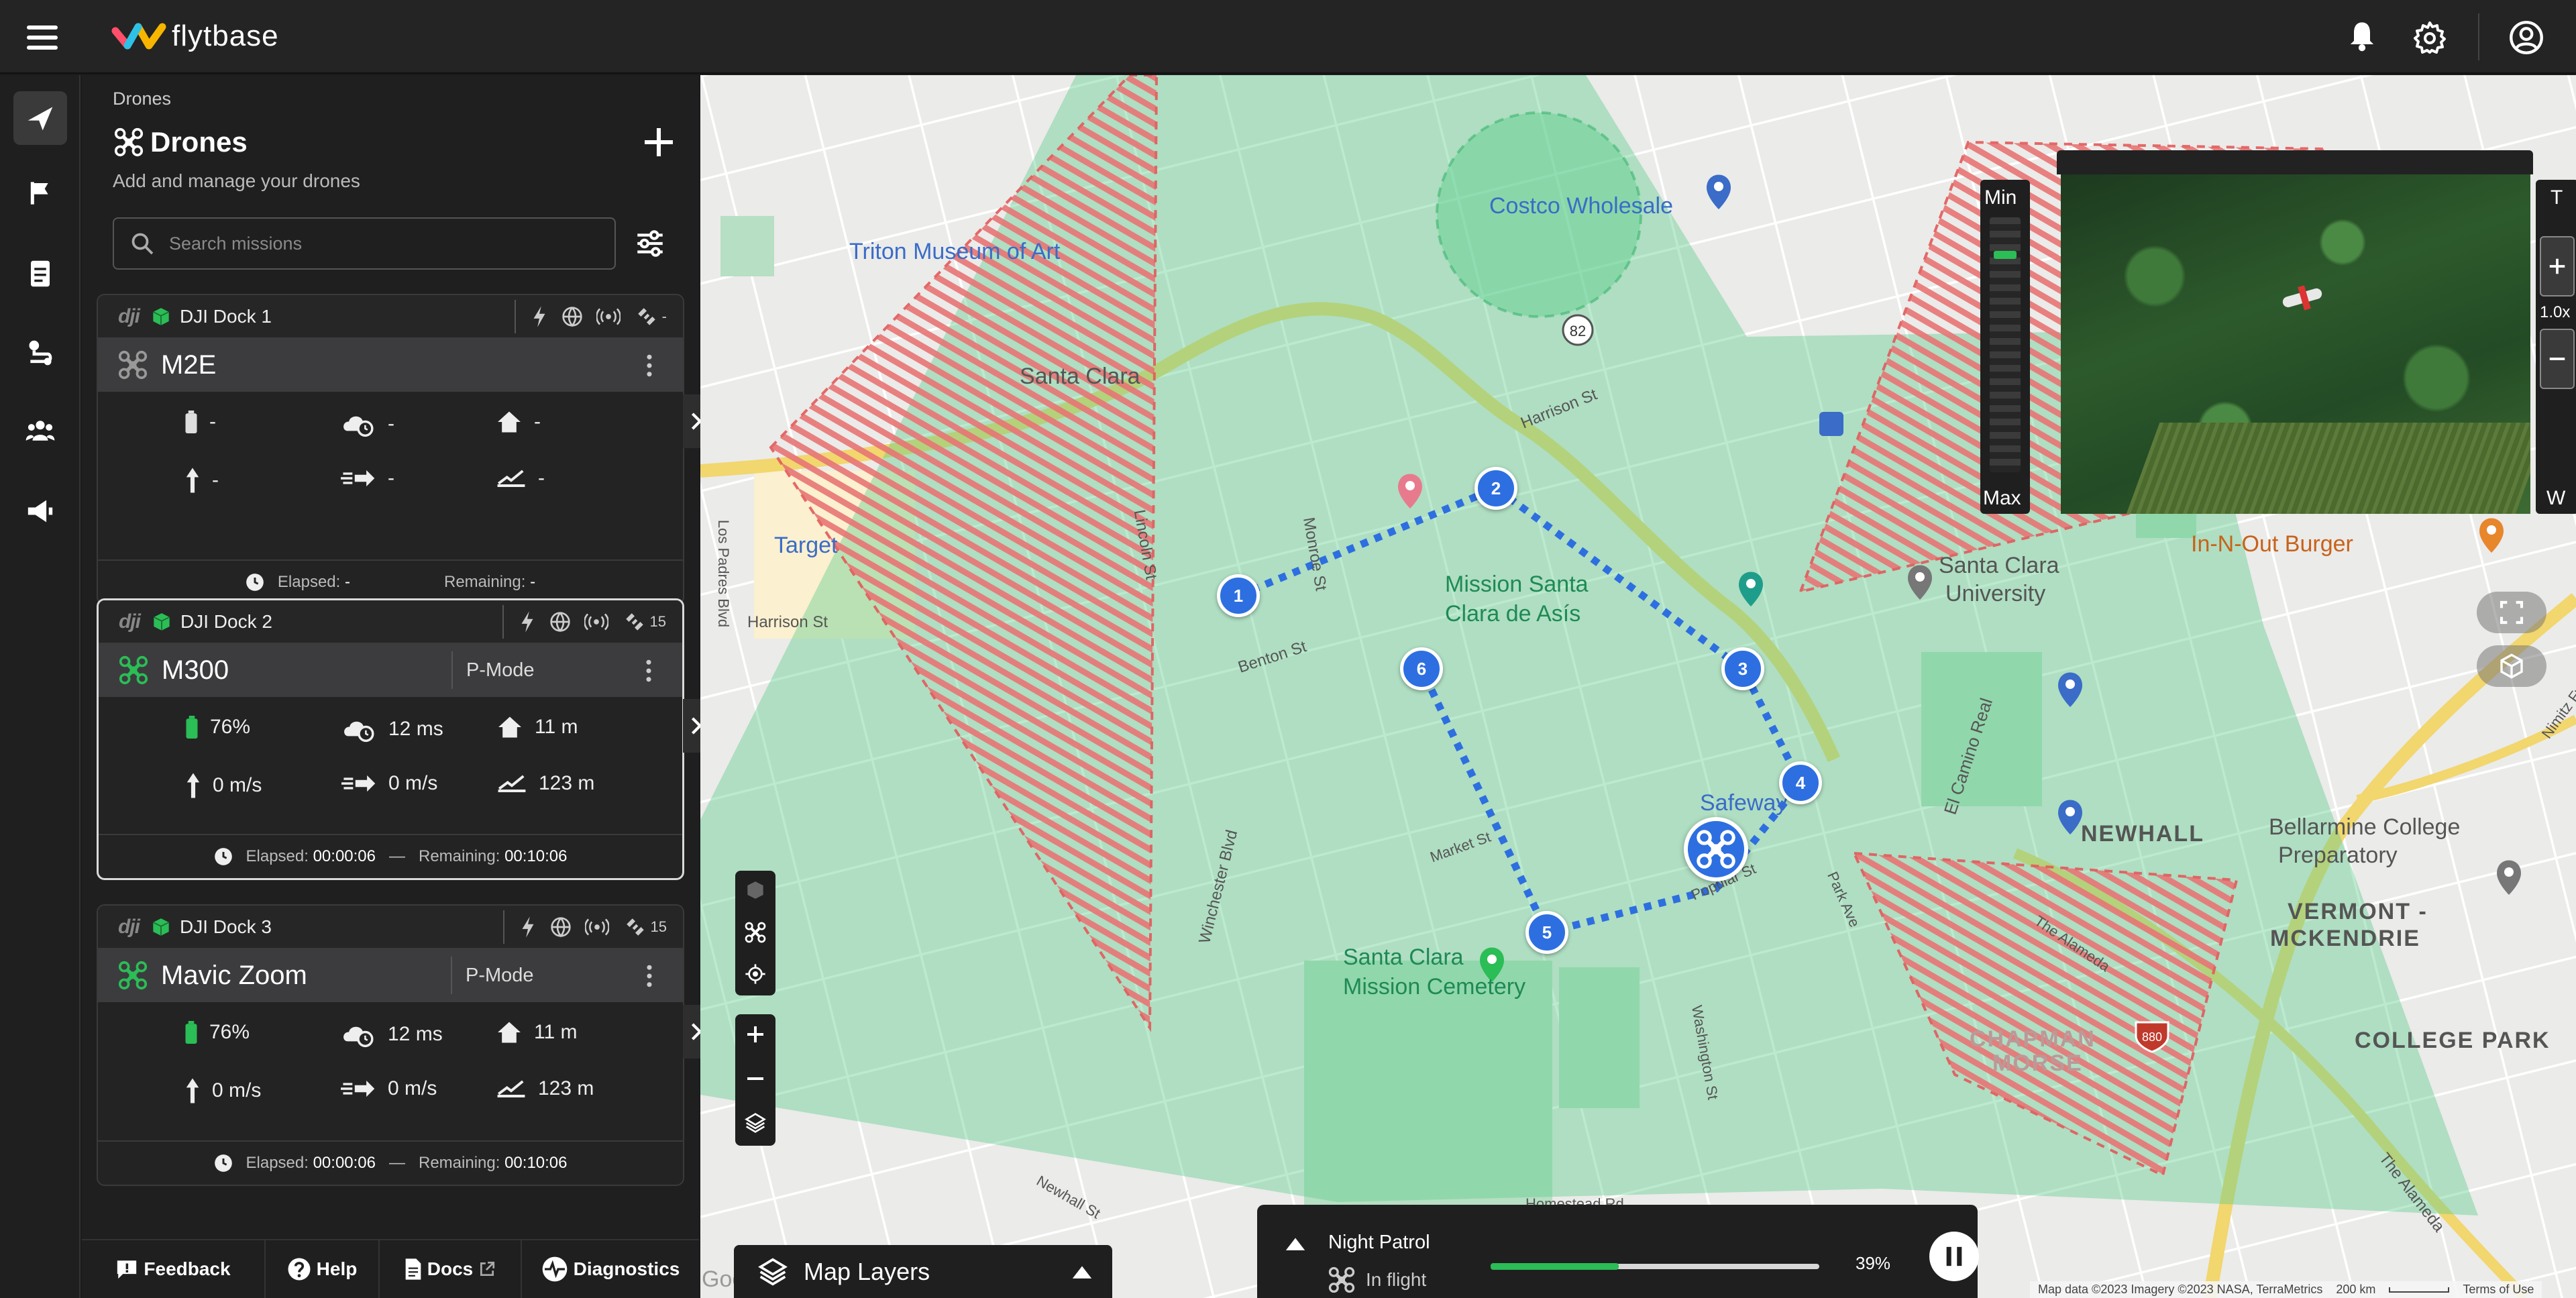 The width and height of the screenshot is (2576, 1298). What do you see at coordinates (2362, 36) in the screenshot?
I see `notification-bell-icon` at bounding box center [2362, 36].